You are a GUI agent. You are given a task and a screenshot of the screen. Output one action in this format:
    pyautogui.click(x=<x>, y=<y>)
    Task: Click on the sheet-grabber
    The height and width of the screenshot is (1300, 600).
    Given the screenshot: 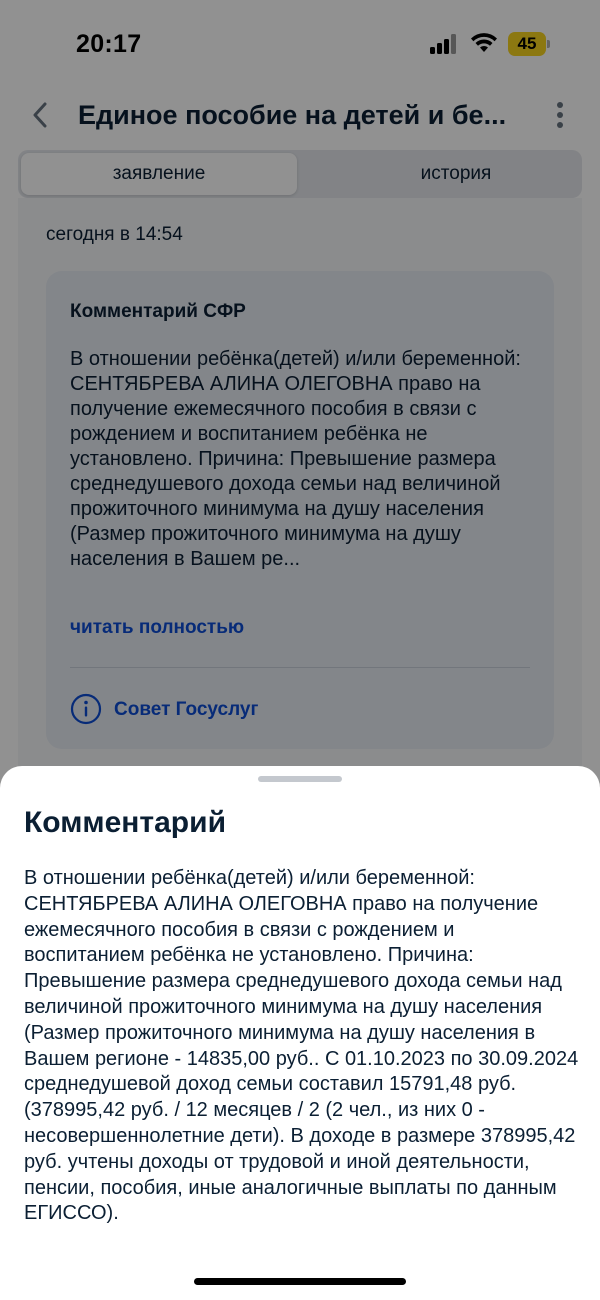 What is the action you would take?
    pyautogui.click(x=300, y=779)
    